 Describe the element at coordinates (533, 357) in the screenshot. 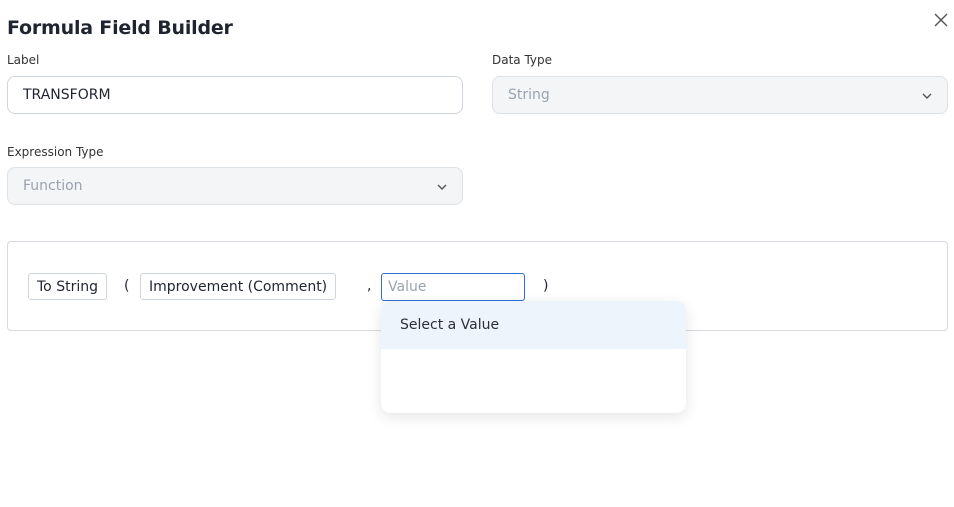

I see `value-dropdown: Select a Value` at that location.